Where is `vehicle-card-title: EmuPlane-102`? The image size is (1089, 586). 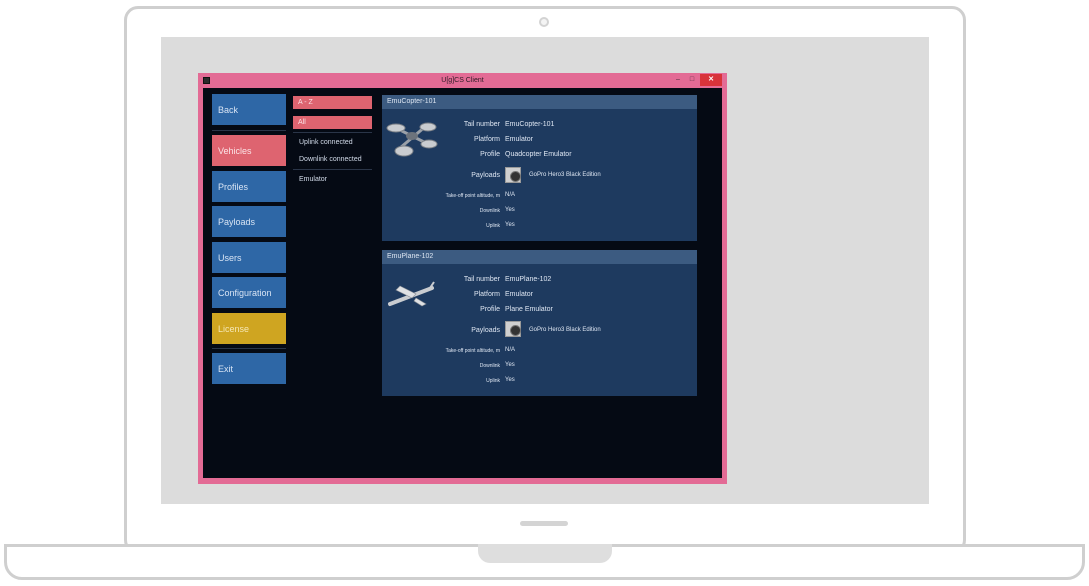
vehicle-card-title: EmuPlane-102 is located at coordinates (539, 257).